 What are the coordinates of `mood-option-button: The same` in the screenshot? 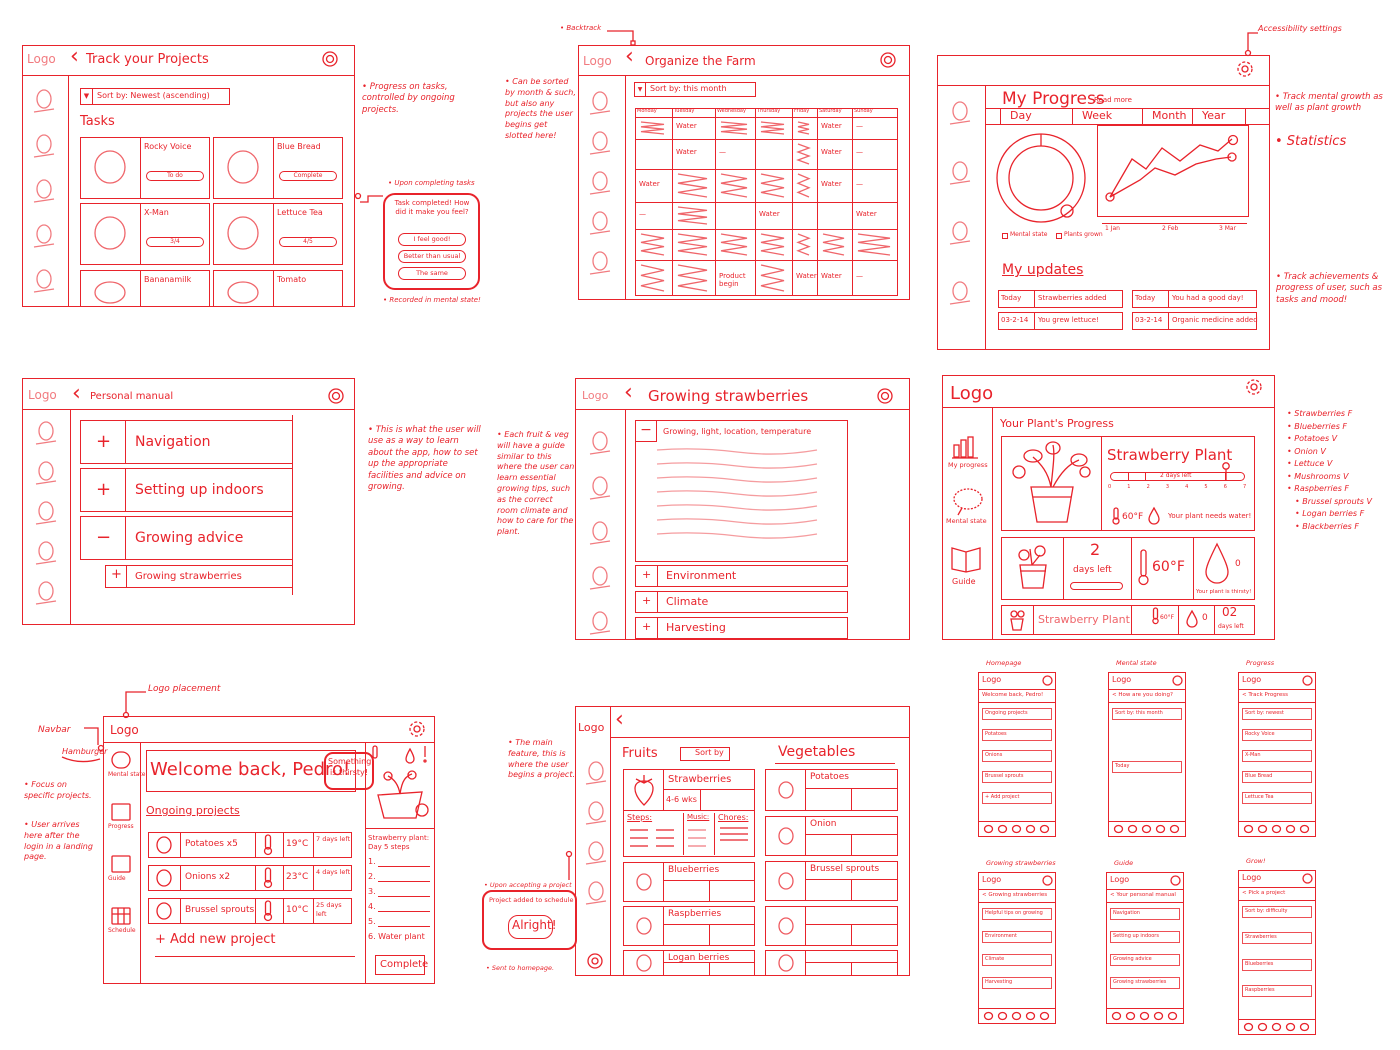 It's located at (432, 273).